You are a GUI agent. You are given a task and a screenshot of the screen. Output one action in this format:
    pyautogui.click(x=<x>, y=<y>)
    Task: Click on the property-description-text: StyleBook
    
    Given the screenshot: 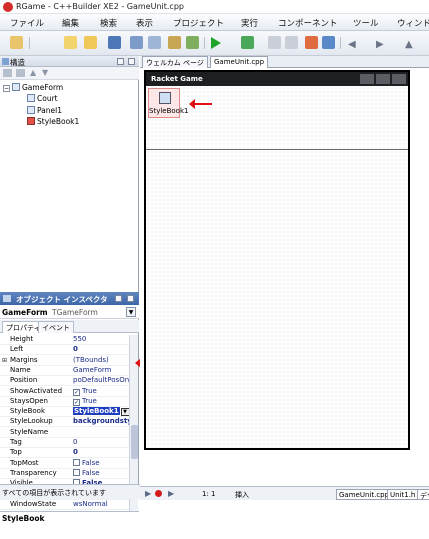 What is the action you would take?
    pyautogui.click(x=23, y=518)
    